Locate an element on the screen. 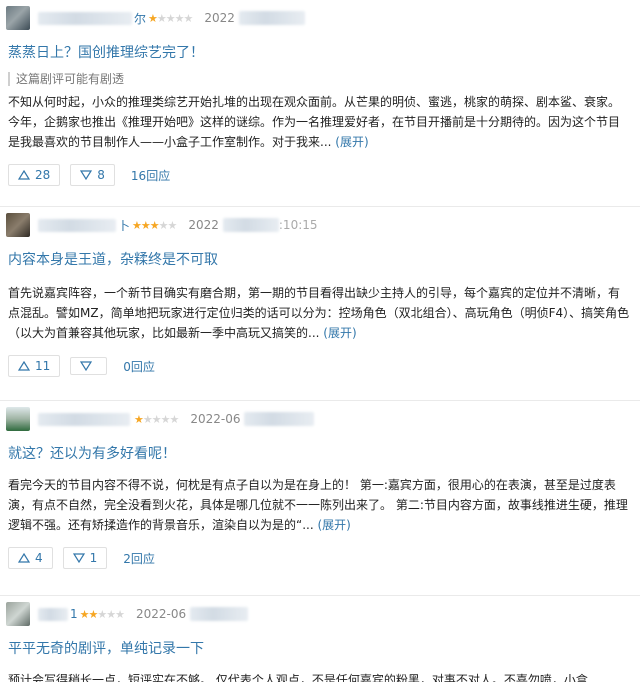 Image resolution: width=640 pixels, height=682 pixels. review-header: 卜 ★★★★★ 2022 :10:15 is located at coordinates (320, 225).